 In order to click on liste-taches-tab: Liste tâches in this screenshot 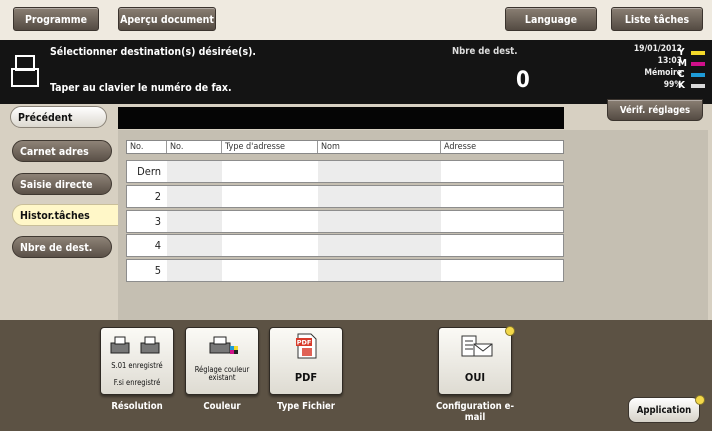, I will do `click(657, 19)`.